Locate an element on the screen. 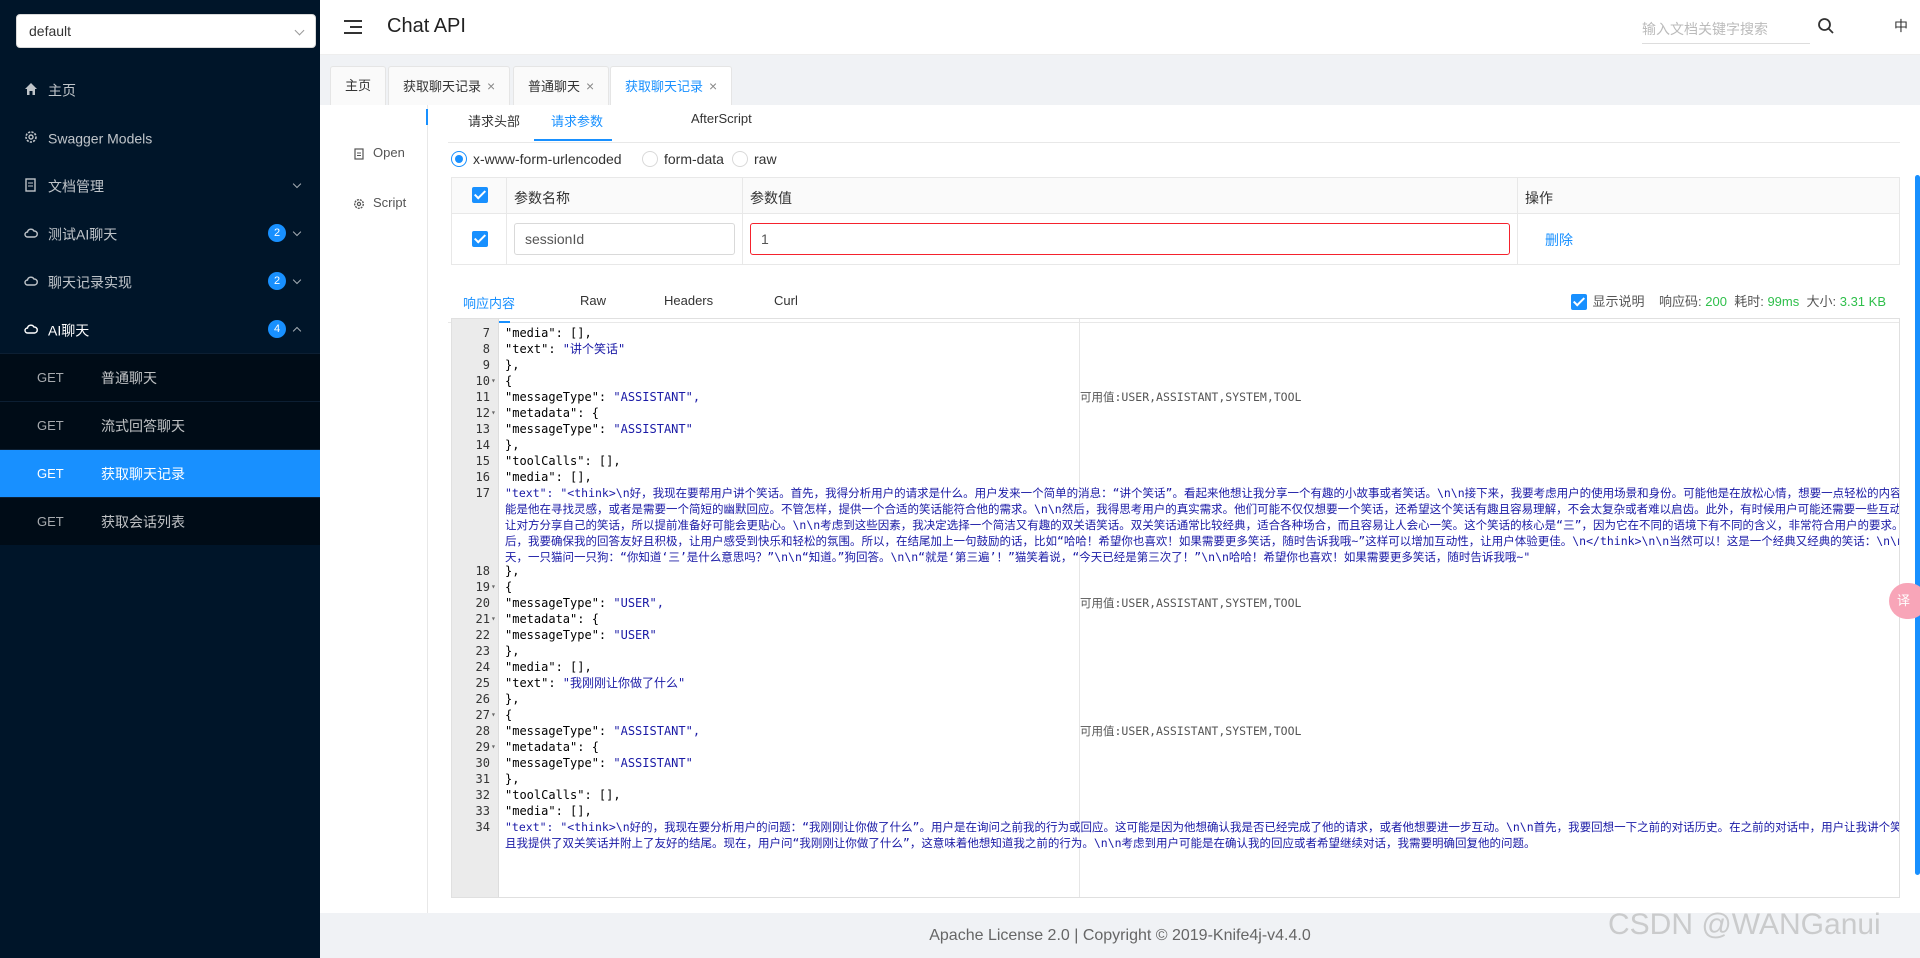 The height and width of the screenshot is (958, 1920). header-param-name: 参数名称 is located at coordinates (542, 198).